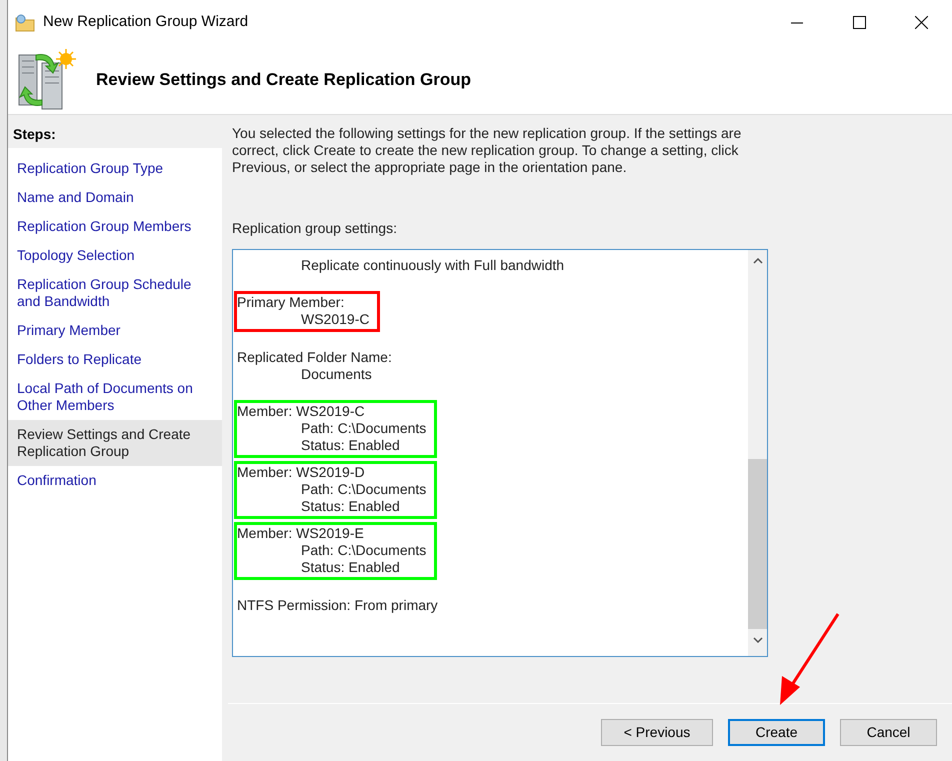  I want to click on step-link: Replication Group Schedule and Bandwidth, so click(115, 293).